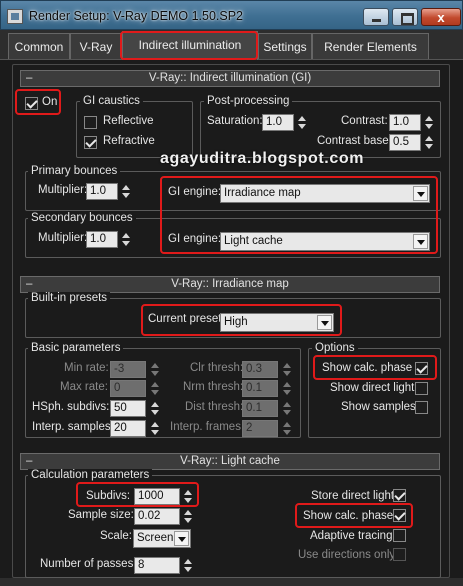 This screenshot has width=463, height=586. What do you see at coordinates (421, 407) in the screenshot?
I see `show-samples-checkbox` at bounding box center [421, 407].